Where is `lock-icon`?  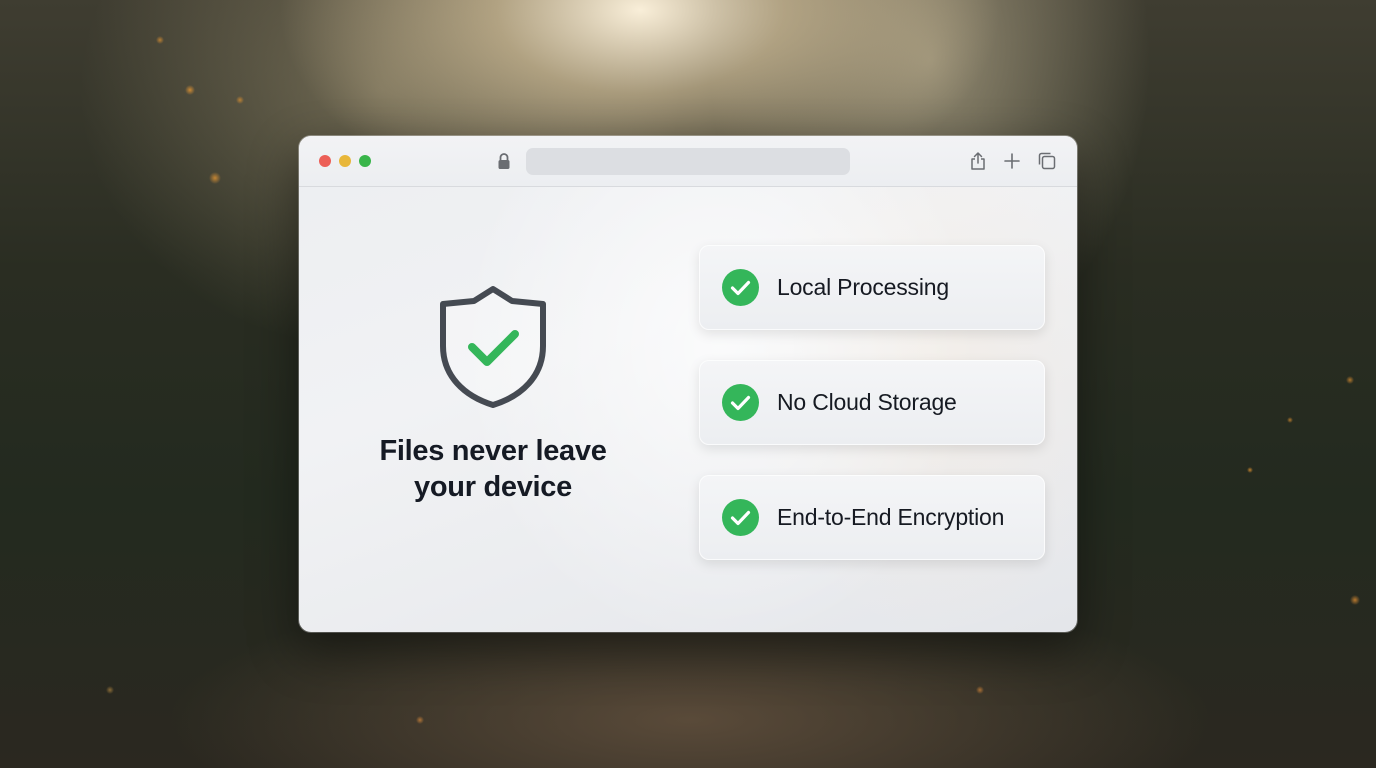 lock-icon is located at coordinates (504, 161).